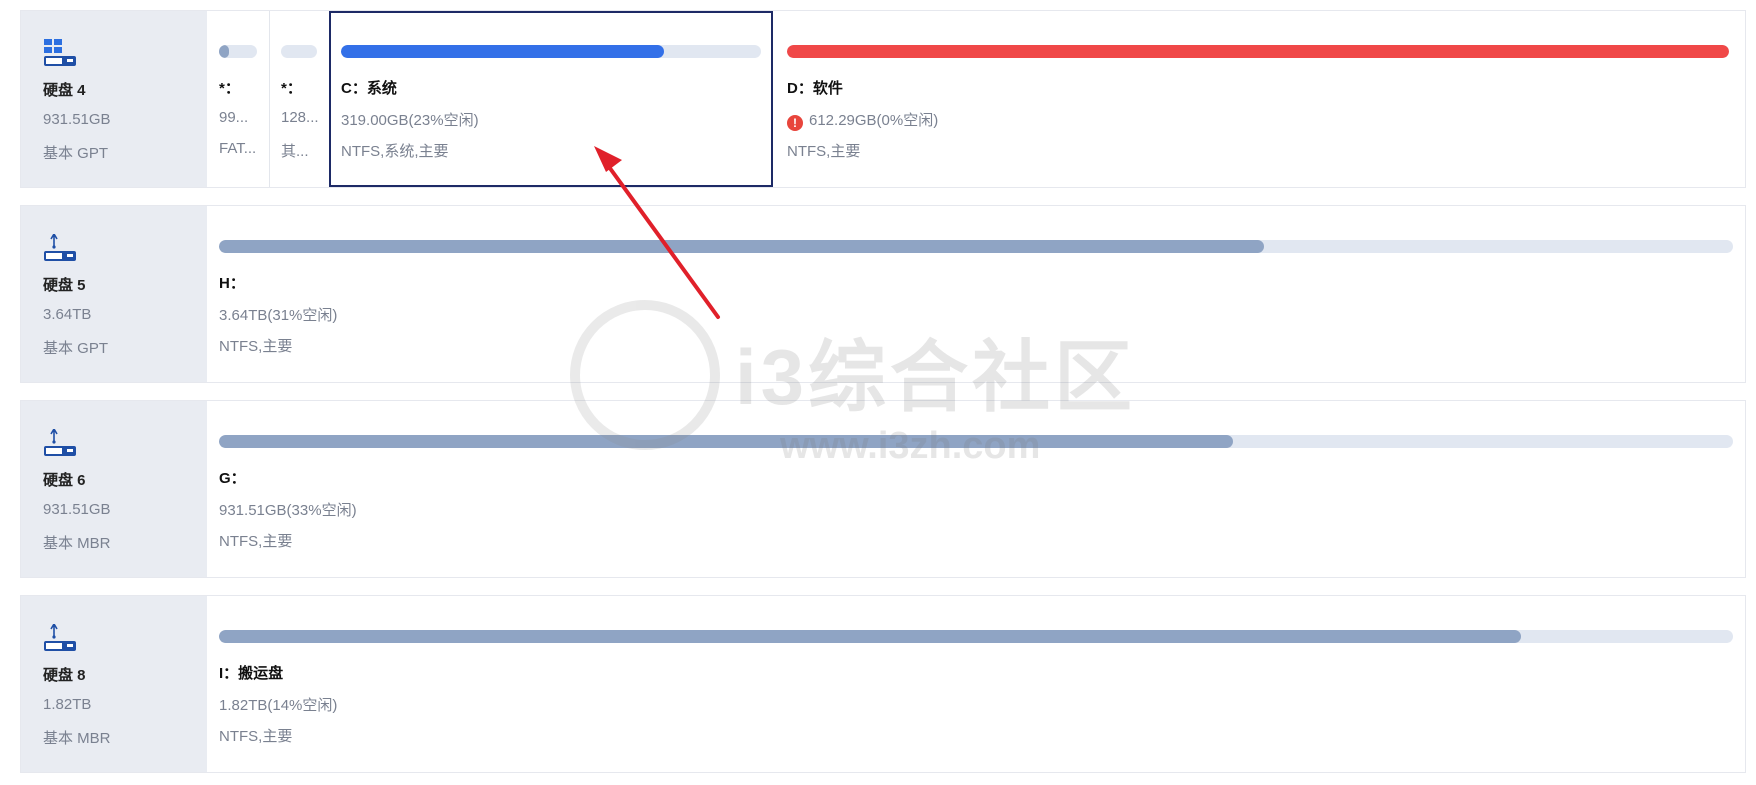 This screenshot has height=785, width=1756. What do you see at coordinates (410, 120) in the screenshot?
I see `partition-size: 319.00GB(23%空闲)` at bounding box center [410, 120].